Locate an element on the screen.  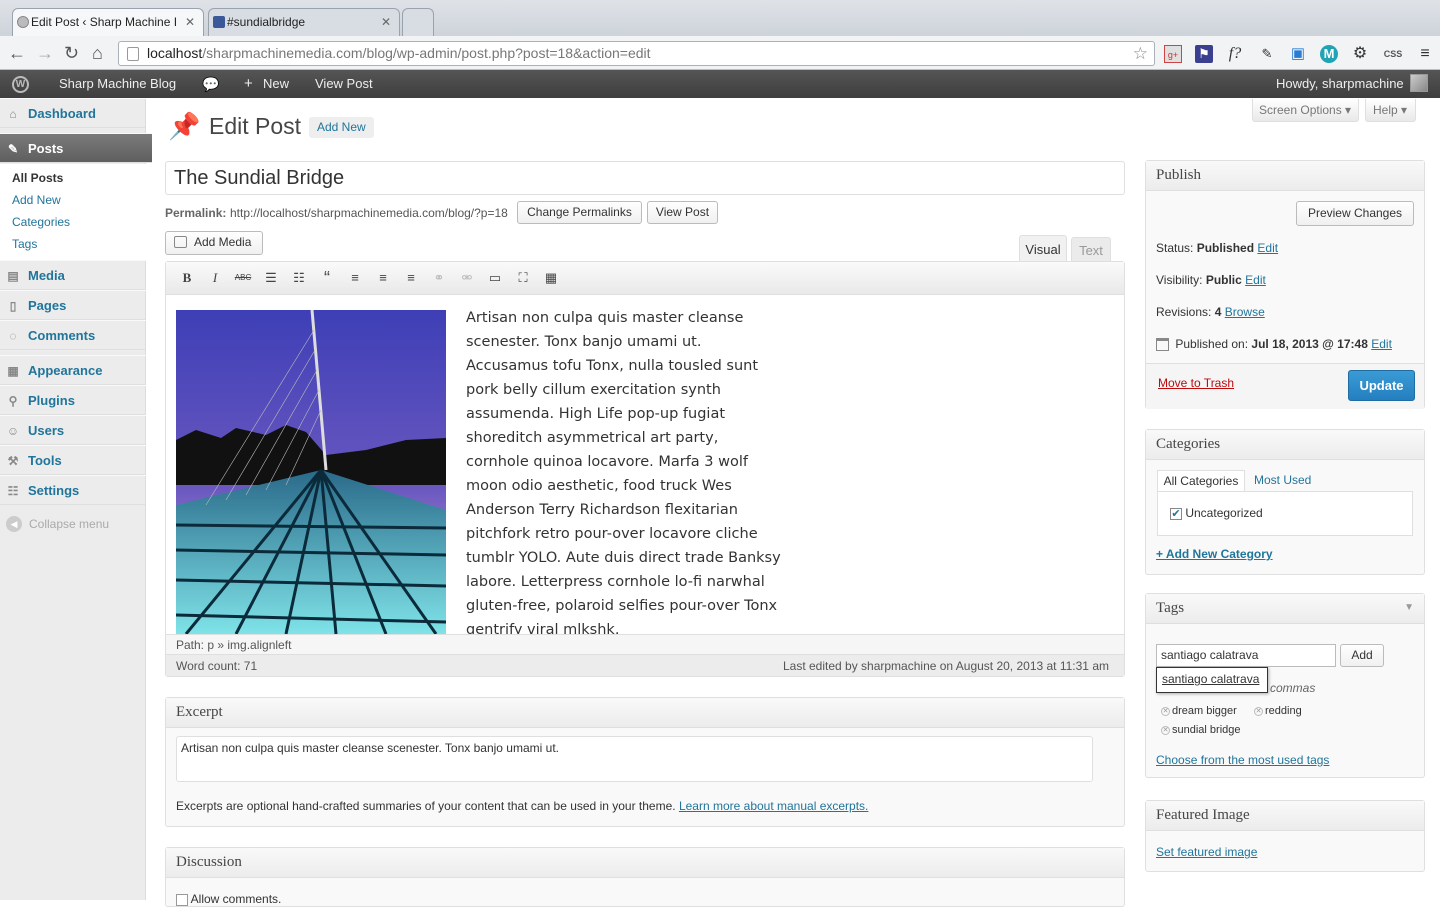
gear-extension-icon: ⚙ is located at coordinates (1360, 54).